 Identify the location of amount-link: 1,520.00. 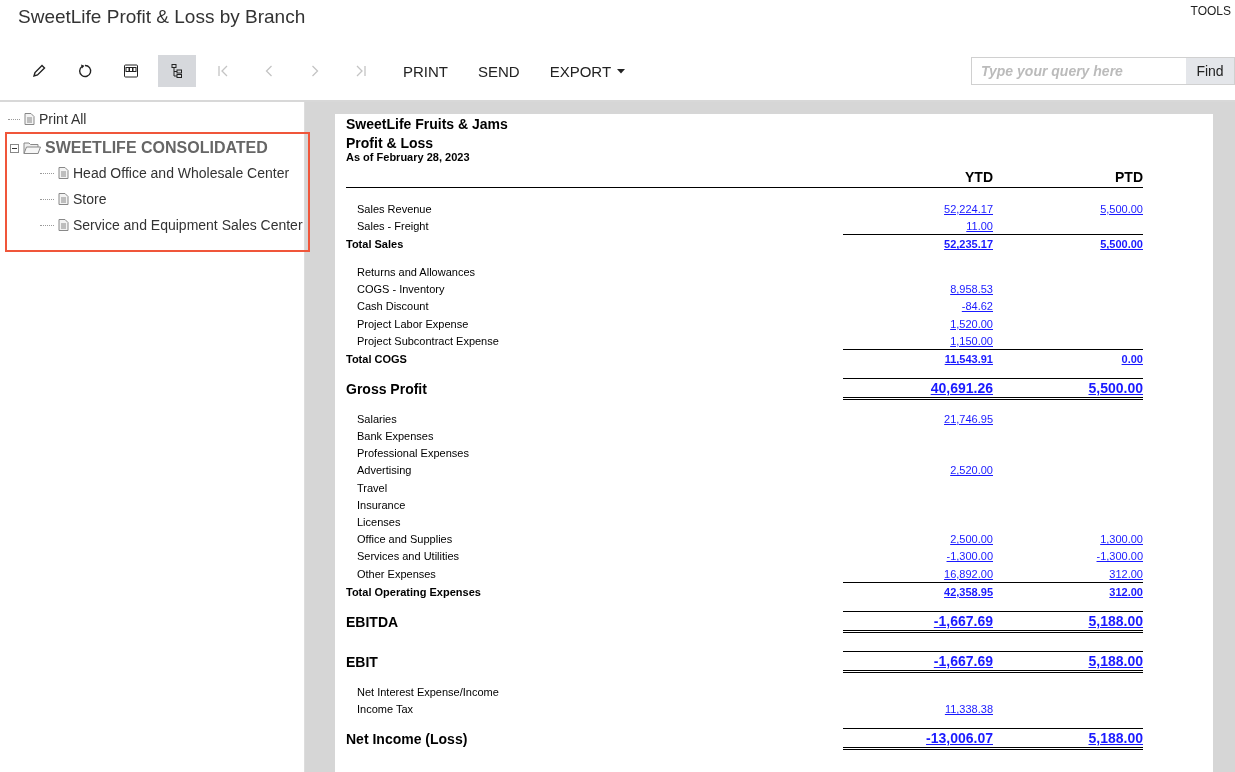
(971, 323).